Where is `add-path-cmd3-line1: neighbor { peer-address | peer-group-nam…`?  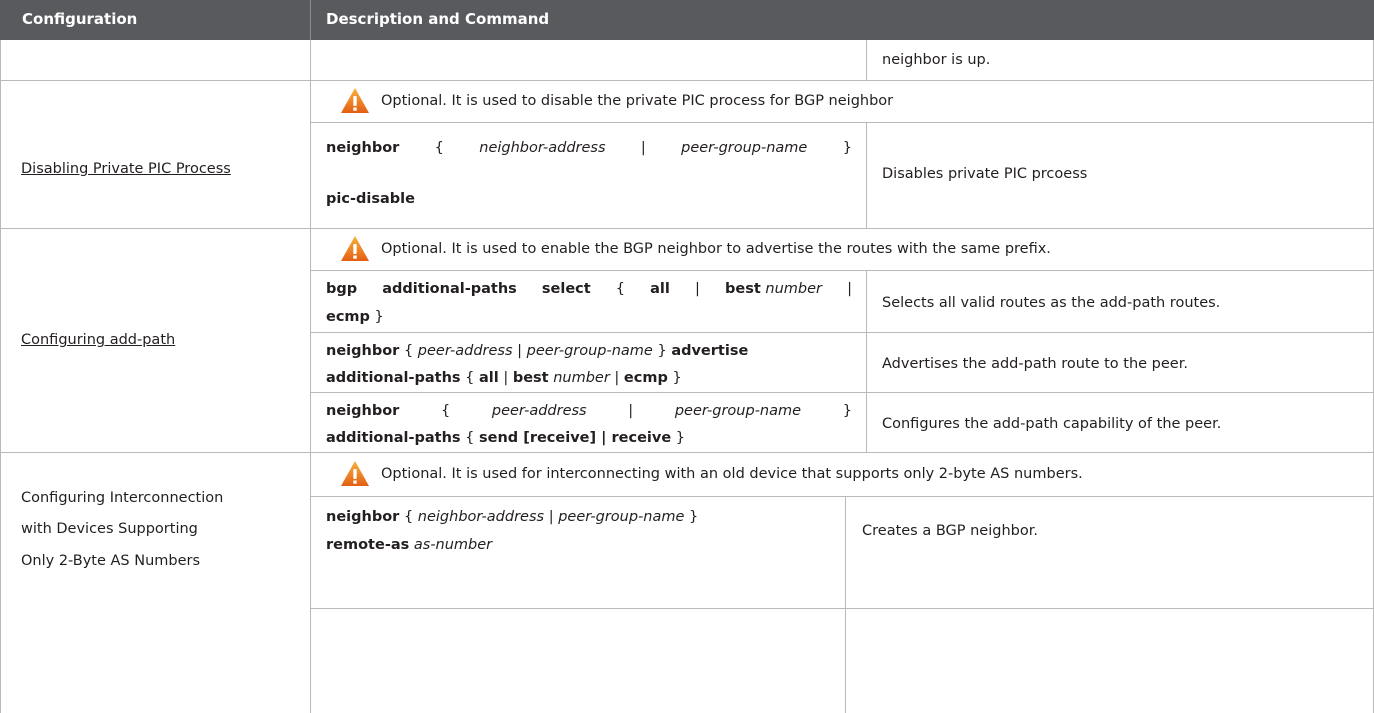 add-path-cmd3-line1: neighbor { peer-address | peer-group-nam… is located at coordinates (589, 411).